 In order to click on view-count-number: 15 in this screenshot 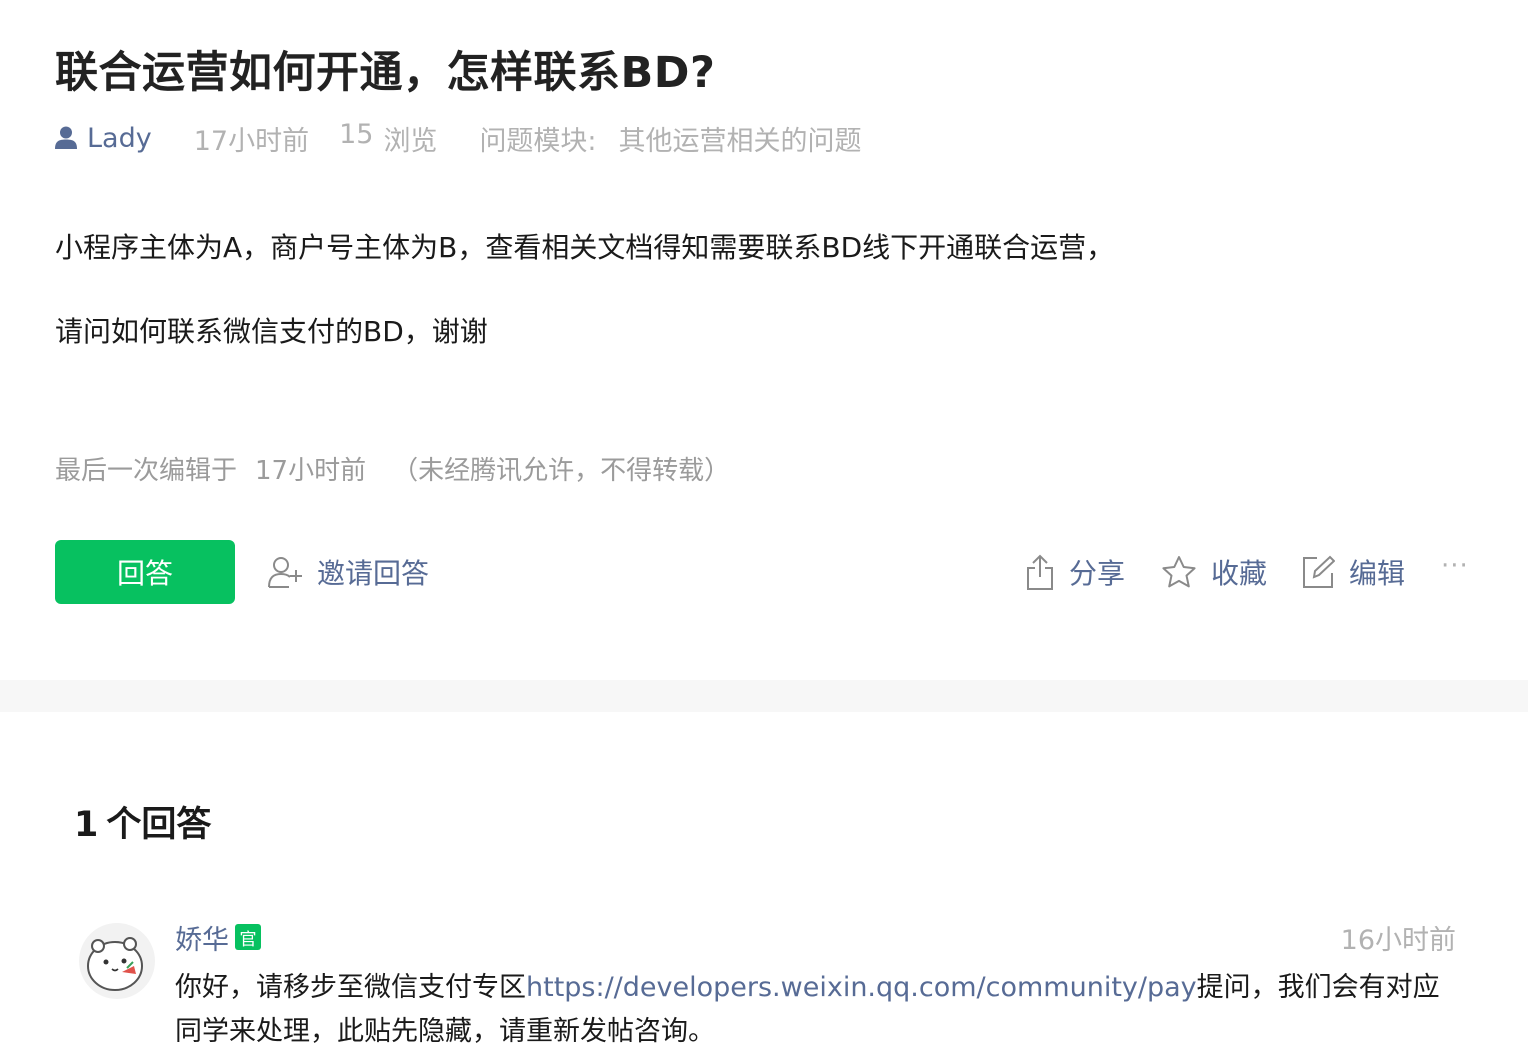, I will do `click(356, 134)`.